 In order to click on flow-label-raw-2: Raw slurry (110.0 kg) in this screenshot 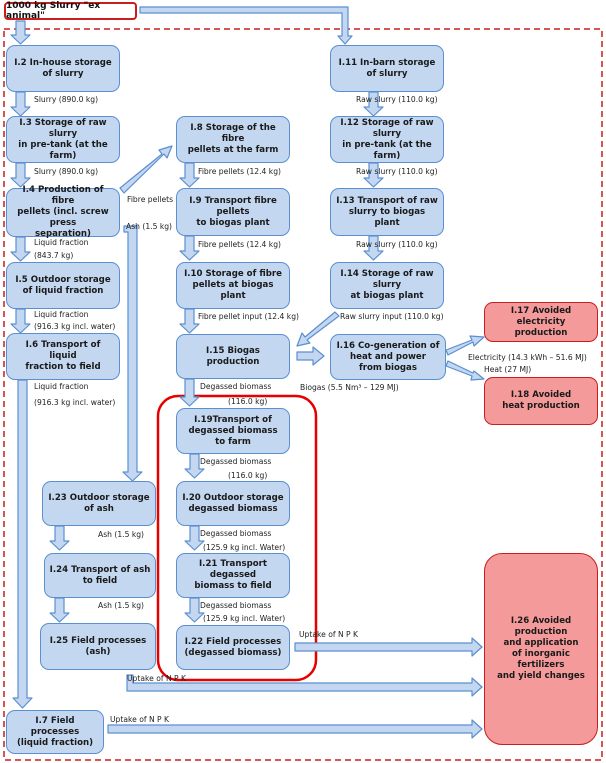, I will do `click(397, 171)`.